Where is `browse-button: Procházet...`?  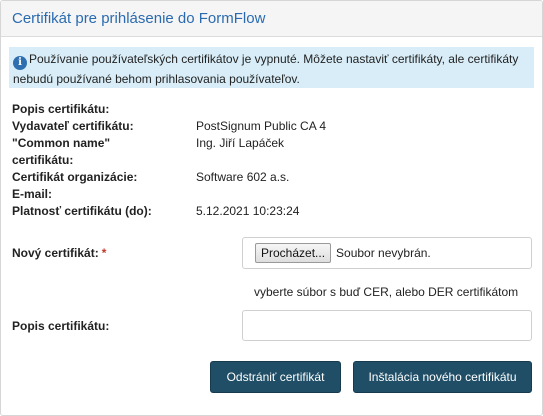
browse-button: Procházet... is located at coordinates (293, 253).